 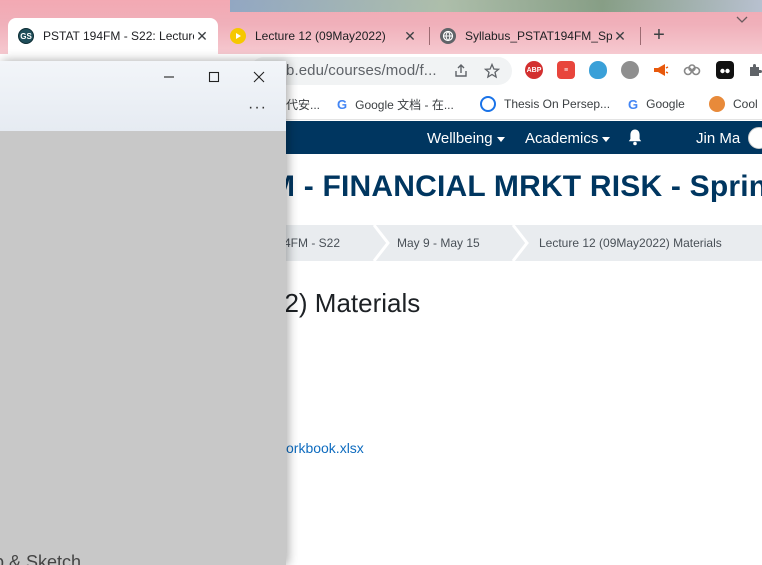 What do you see at coordinates (598, 70) in the screenshot?
I see `shield-extension-icon` at bounding box center [598, 70].